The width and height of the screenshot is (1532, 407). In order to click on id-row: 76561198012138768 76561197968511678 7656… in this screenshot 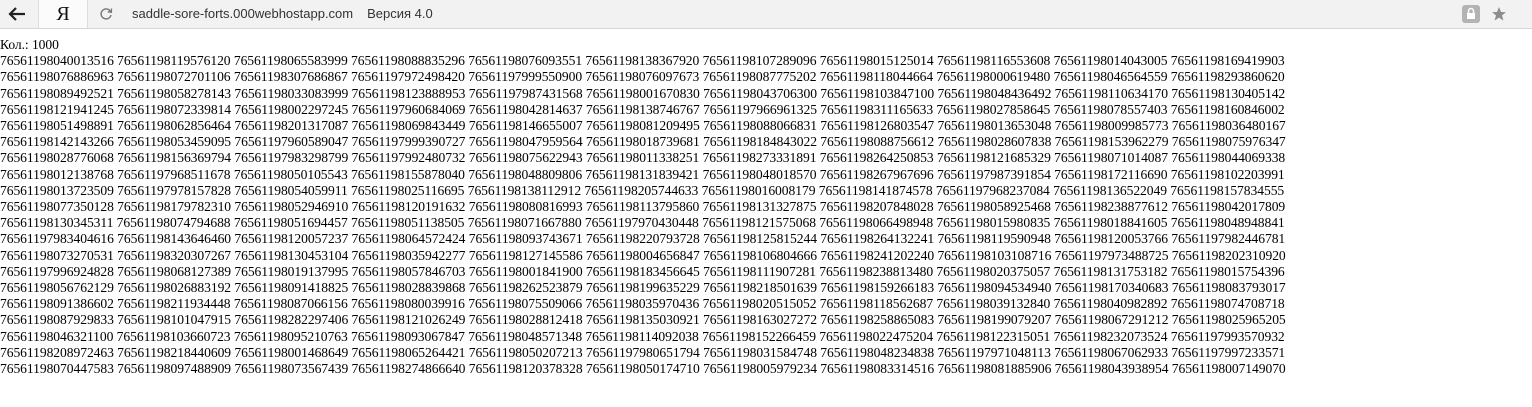, I will do `click(642, 174)`.